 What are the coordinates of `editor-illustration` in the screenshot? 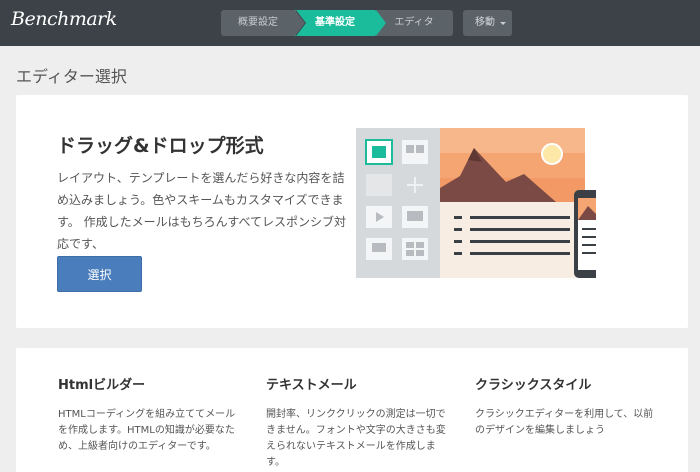 It's located at (476, 203).